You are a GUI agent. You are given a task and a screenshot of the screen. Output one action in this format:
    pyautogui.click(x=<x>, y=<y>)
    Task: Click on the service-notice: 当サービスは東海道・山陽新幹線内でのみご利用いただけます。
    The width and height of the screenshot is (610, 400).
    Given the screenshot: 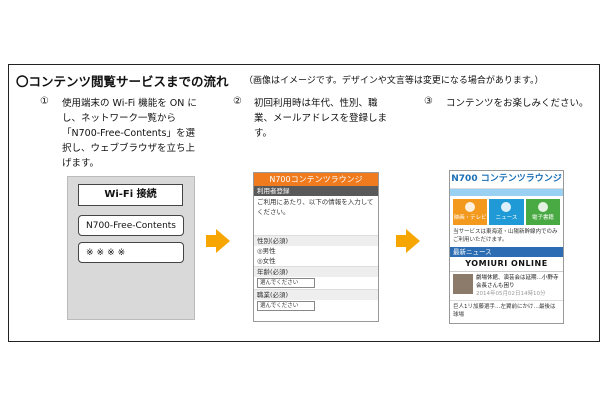 What is the action you would take?
    pyautogui.click(x=505, y=236)
    